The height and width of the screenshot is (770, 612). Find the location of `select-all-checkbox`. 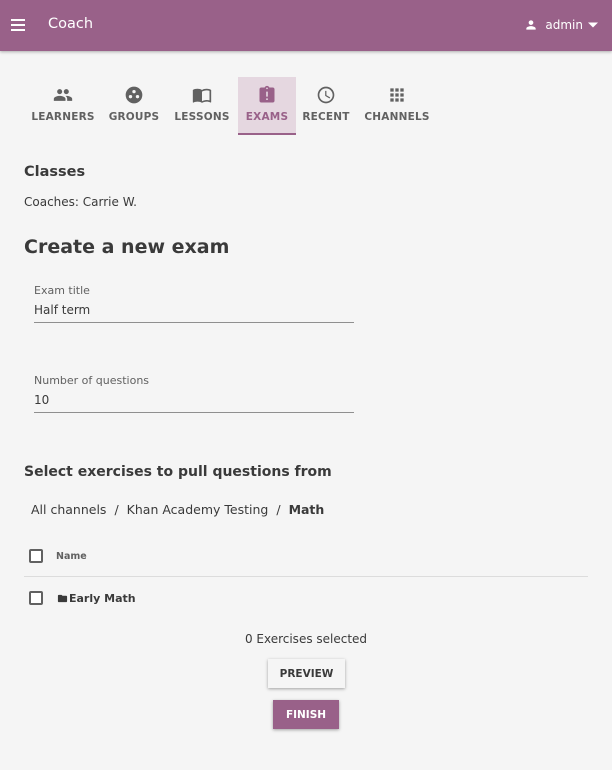

select-all-checkbox is located at coordinates (36, 556).